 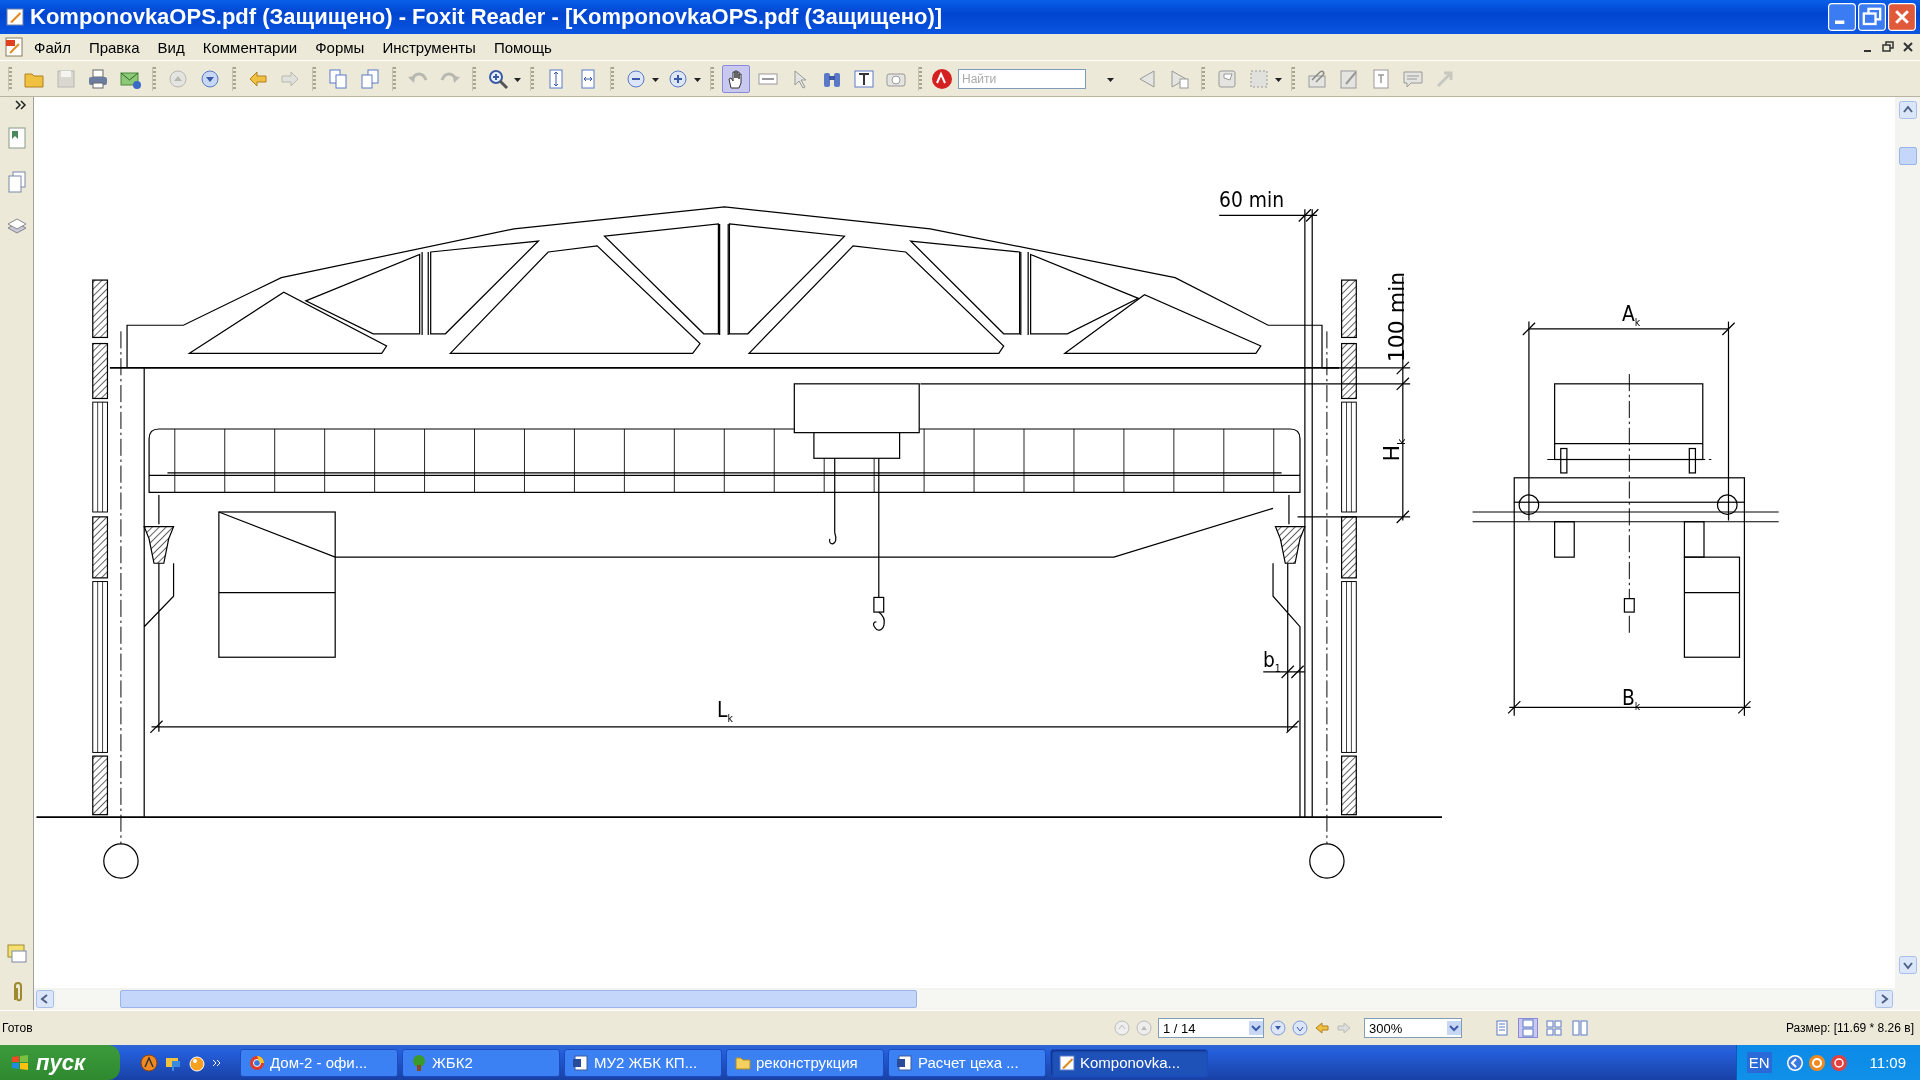 What do you see at coordinates (1252, 199) in the screenshot?
I see `dimension-label: 60 min` at bounding box center [1252, 199].